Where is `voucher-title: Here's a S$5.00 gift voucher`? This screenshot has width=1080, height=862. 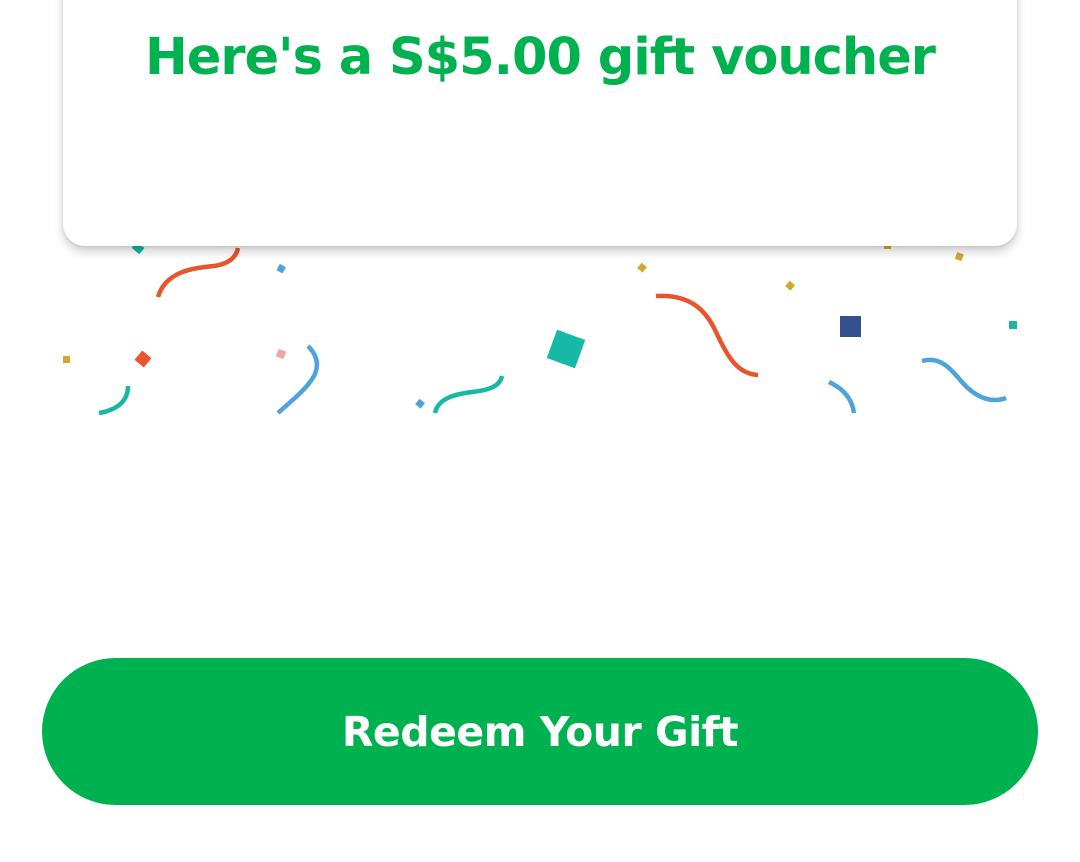 voucher-title: Here's a S$5.00 gift voucher is located at coordinates (540, 57).